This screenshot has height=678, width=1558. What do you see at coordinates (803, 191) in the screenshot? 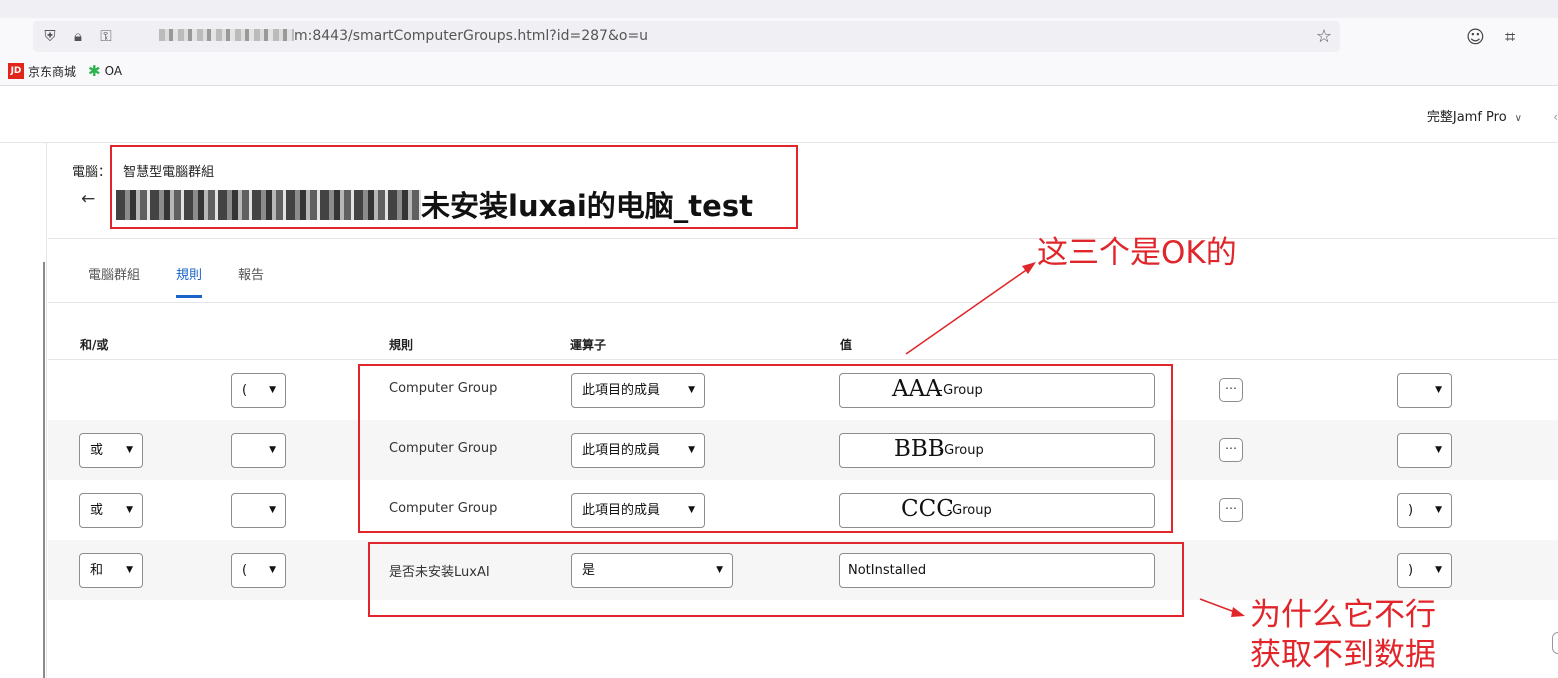
I see `page-header: 電腦： 智慧型電腦群組 ← 未安装luxai的电脑_test` at bounding box center [803, 191].